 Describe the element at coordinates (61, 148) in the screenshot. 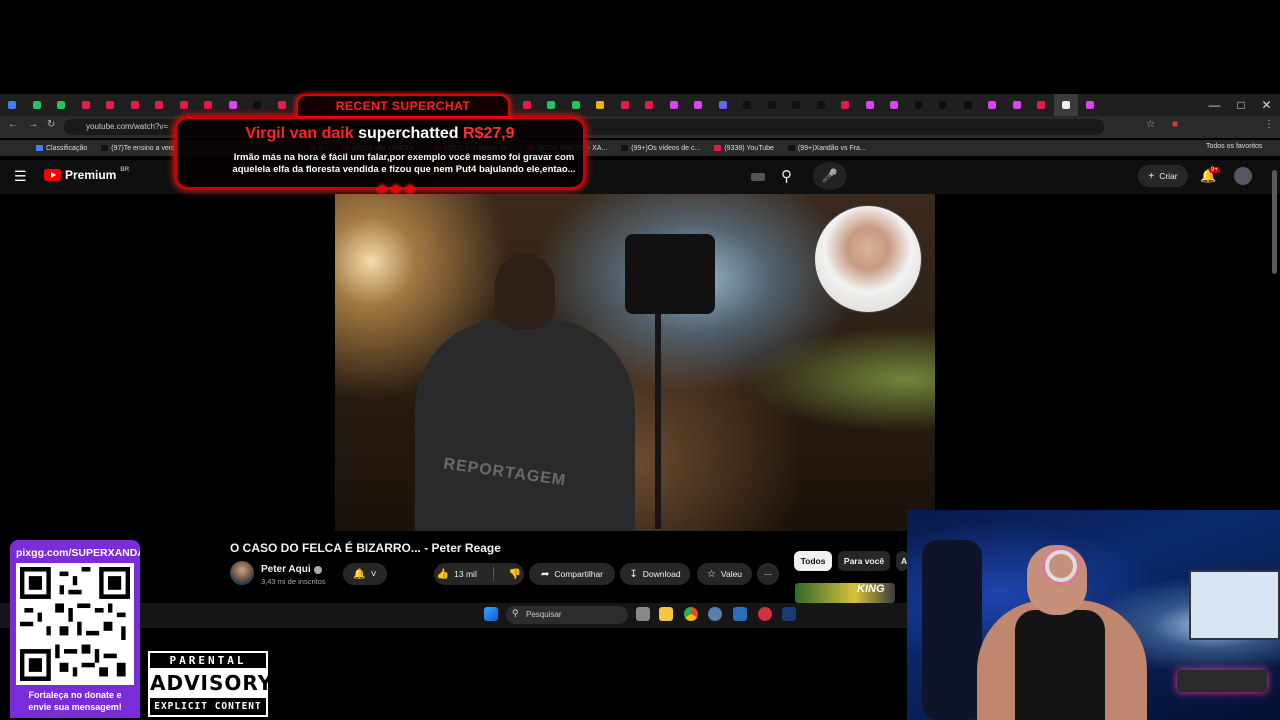

I see `bookmark-item: Classificação` at that location.